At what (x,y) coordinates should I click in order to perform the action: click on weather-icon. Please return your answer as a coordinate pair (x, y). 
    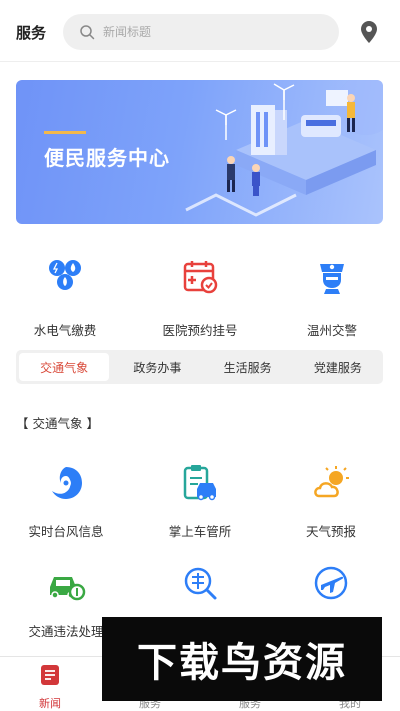
    Looking at the image, I should click on (331, 482).